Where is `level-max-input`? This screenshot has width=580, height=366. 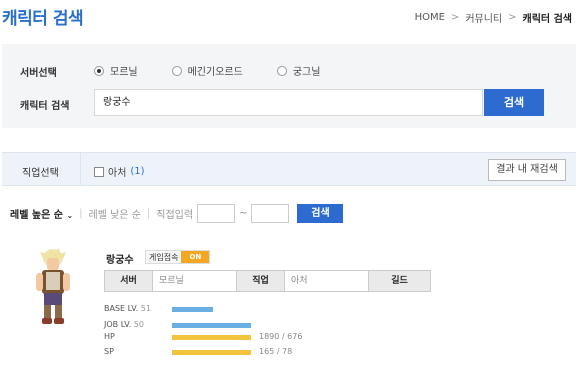 level-max-input is located at coordinates (270, 213).